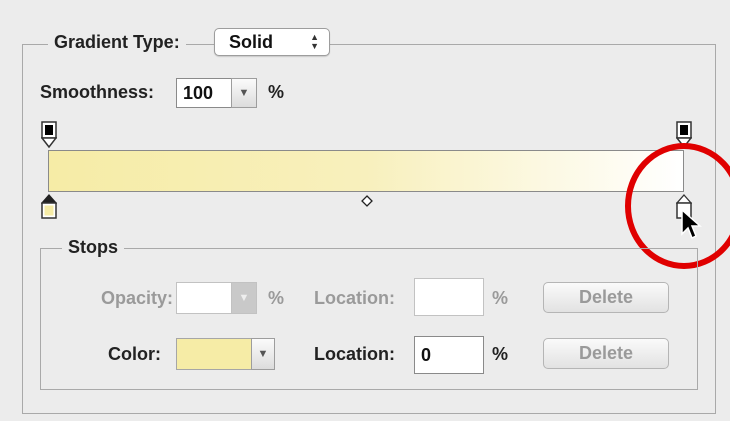 Image resolution: width=730 pixels, height=421 pixels. Describe the element at coordinates (251, 41) in the screenshot. I see `gradient-type-value: Solid` at that location.